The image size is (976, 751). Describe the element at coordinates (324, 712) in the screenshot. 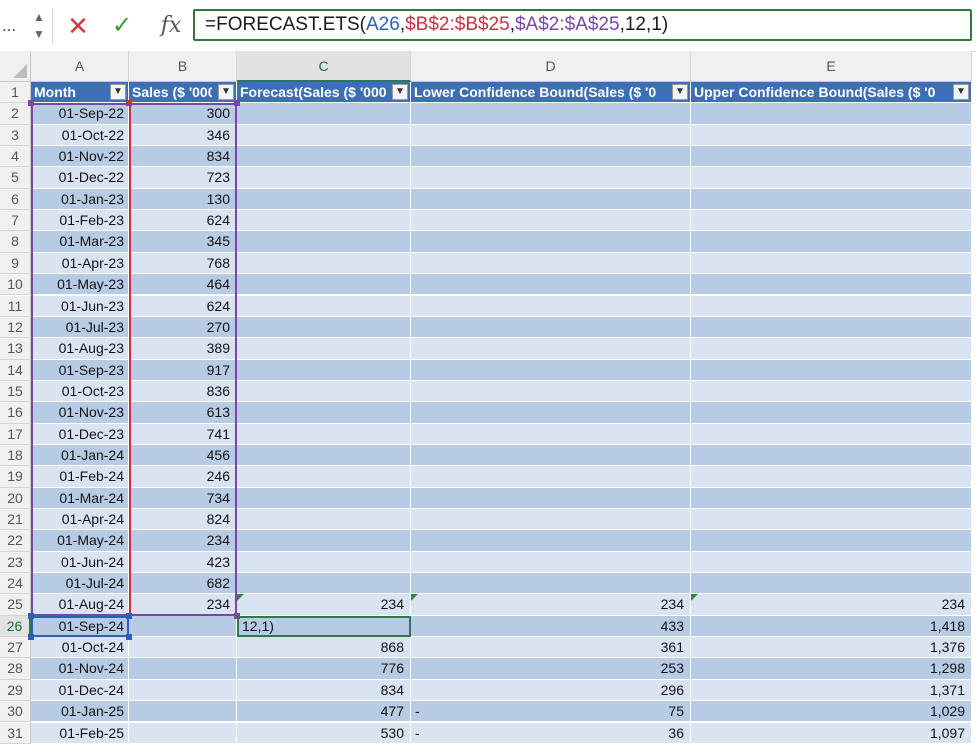

I see `cell-c30: 477` at that location.